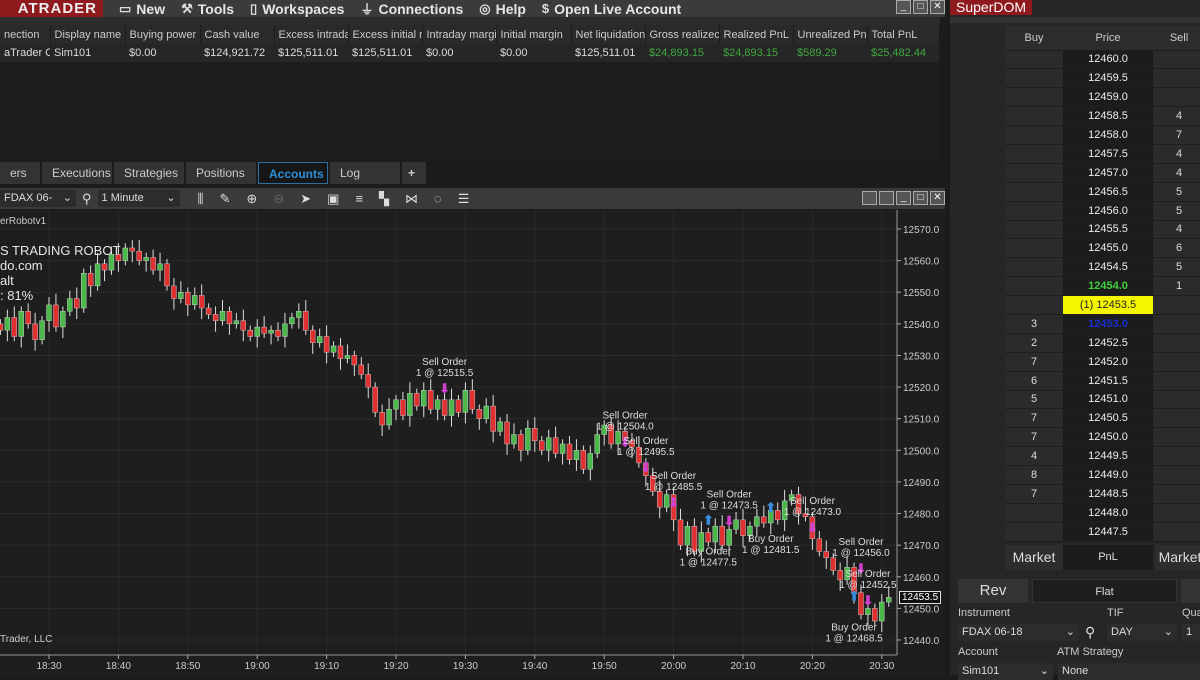 Image resolution: width=1200 pixels, height=680 pixels. Describe the element at coordinates (311, 34) in the screenshot. I see `column-header: Excess intrada` at that location.